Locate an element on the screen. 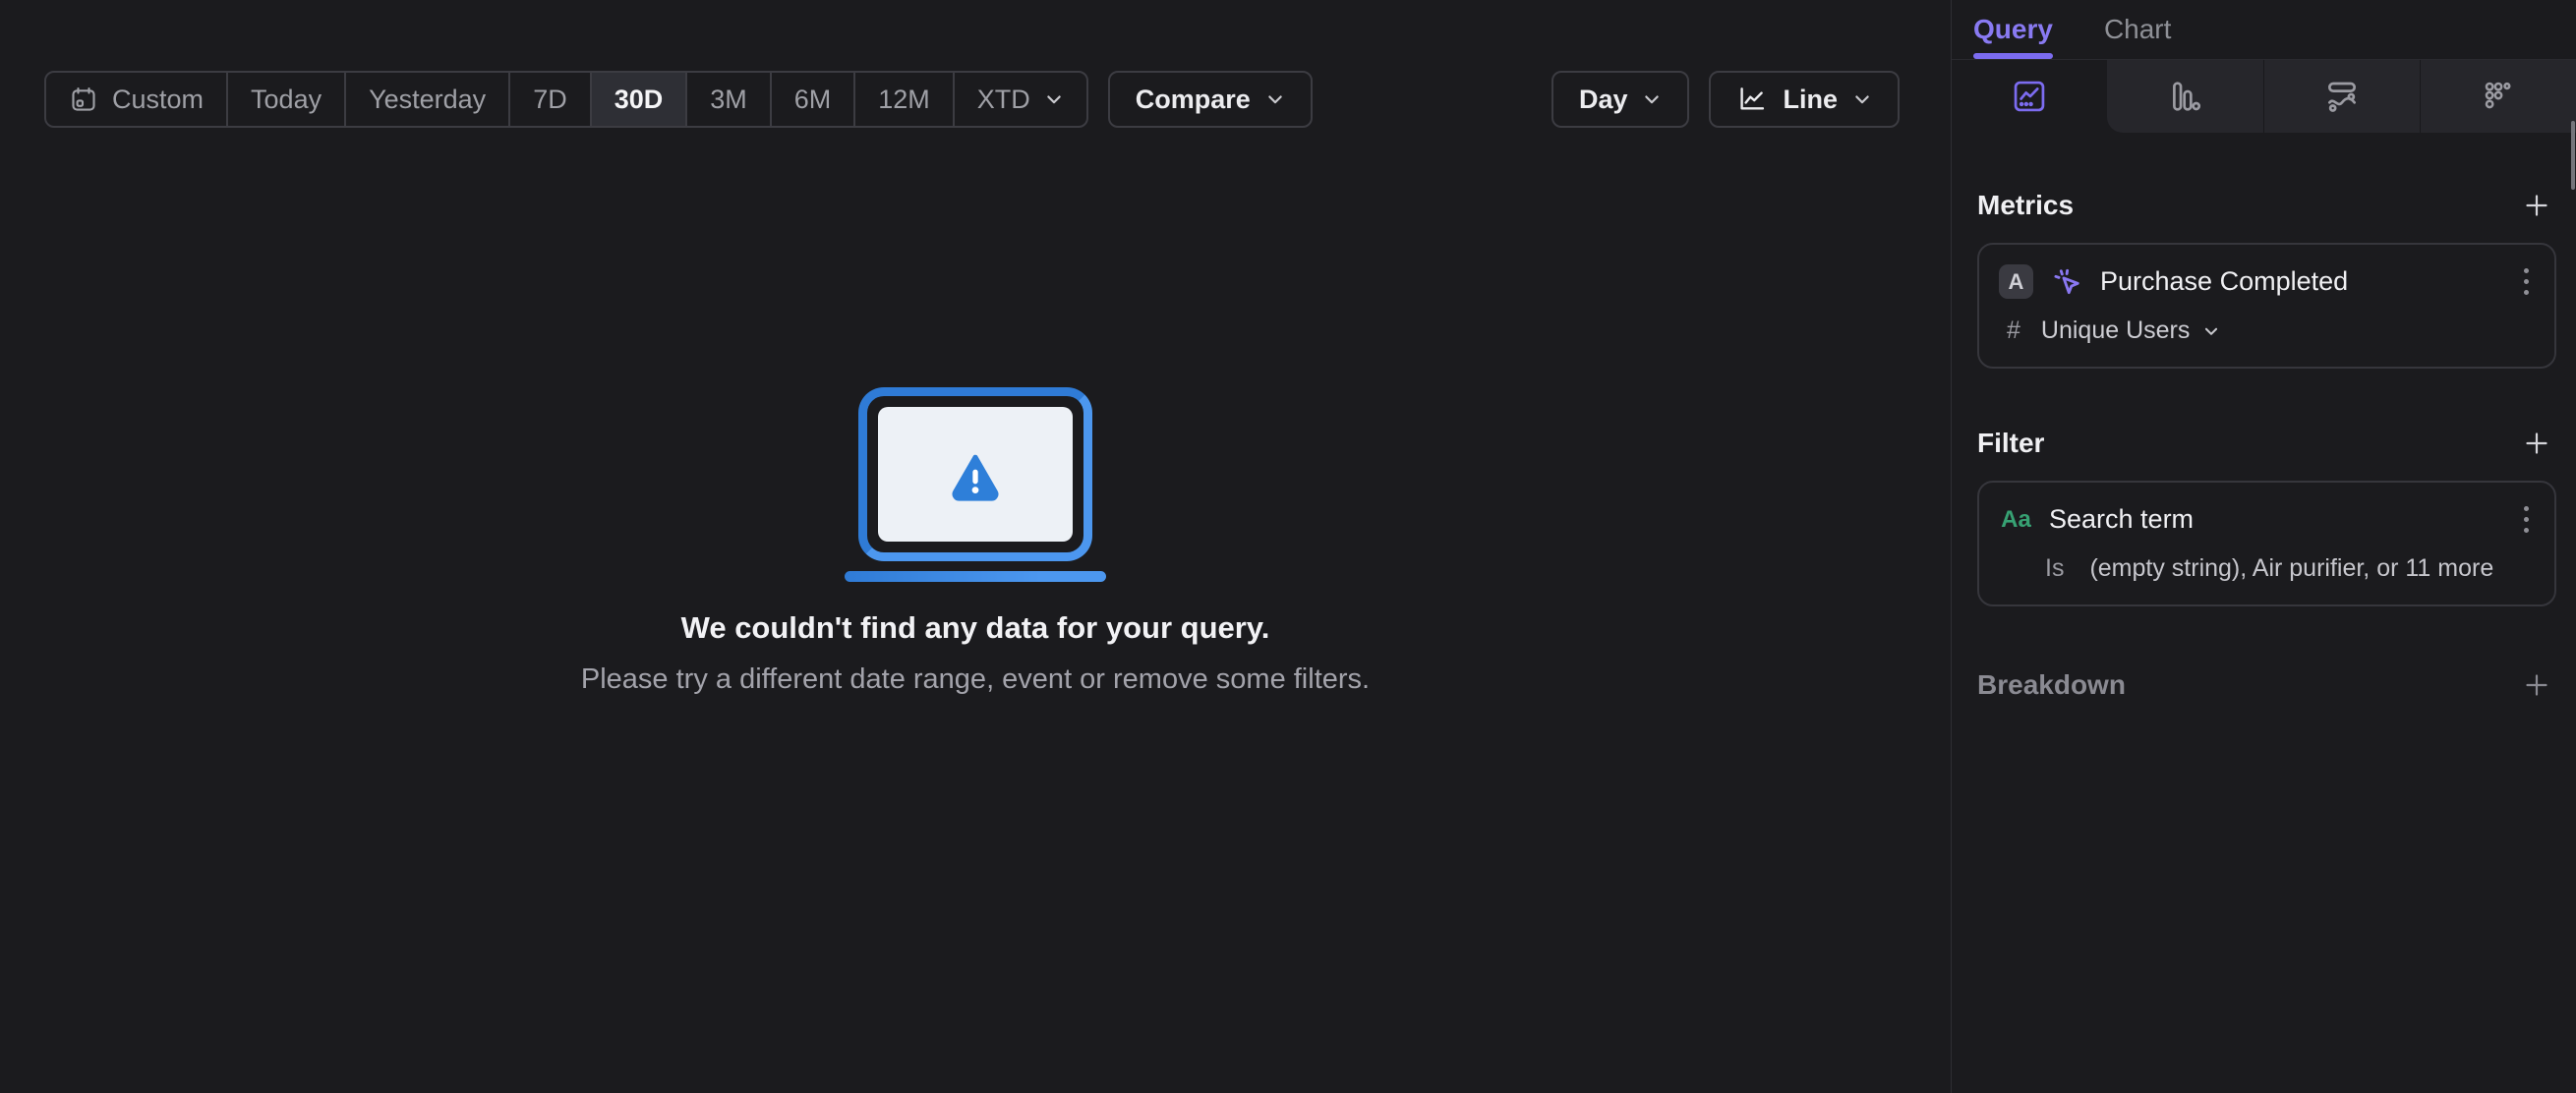 This screenshot has height=1093, width=2576. filter-operator: Is is located at coordinates (2054, 568).